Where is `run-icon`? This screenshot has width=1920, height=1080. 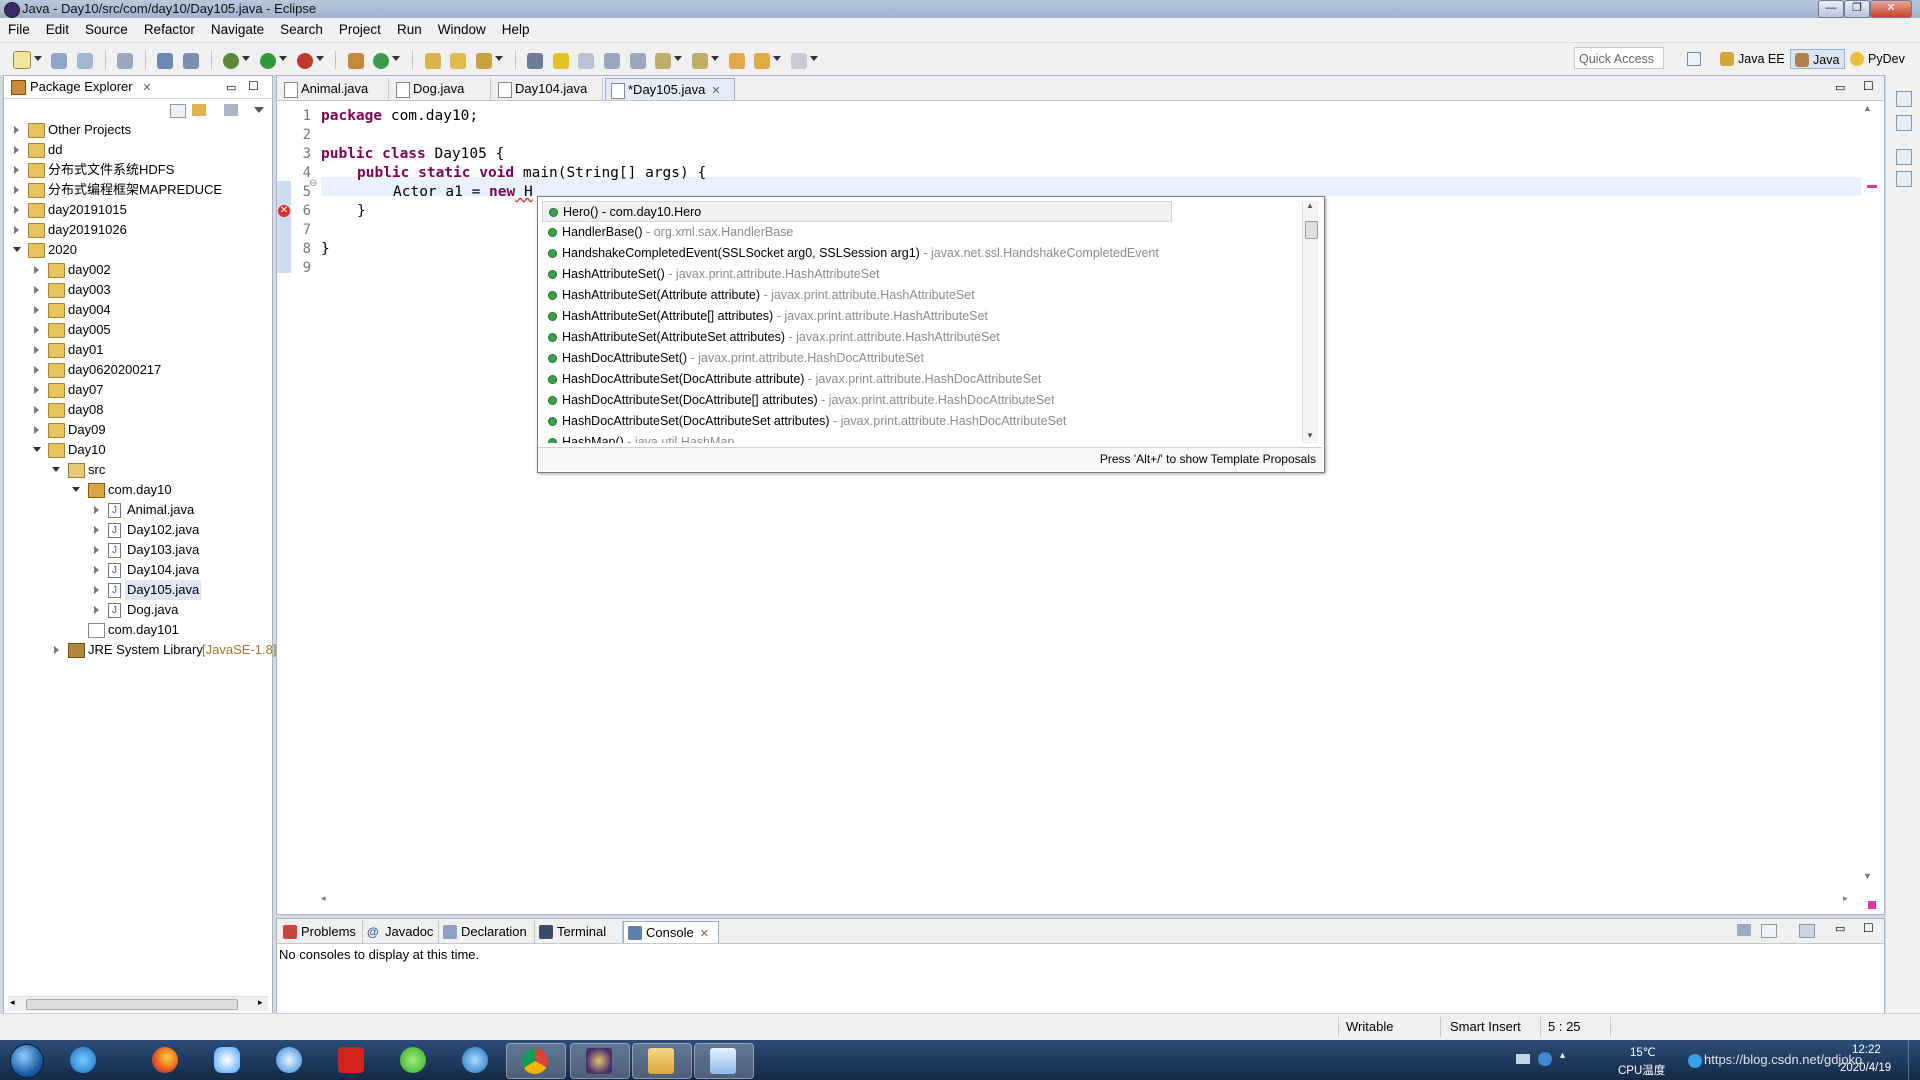 run-icon is located at coordinates (267, 61).